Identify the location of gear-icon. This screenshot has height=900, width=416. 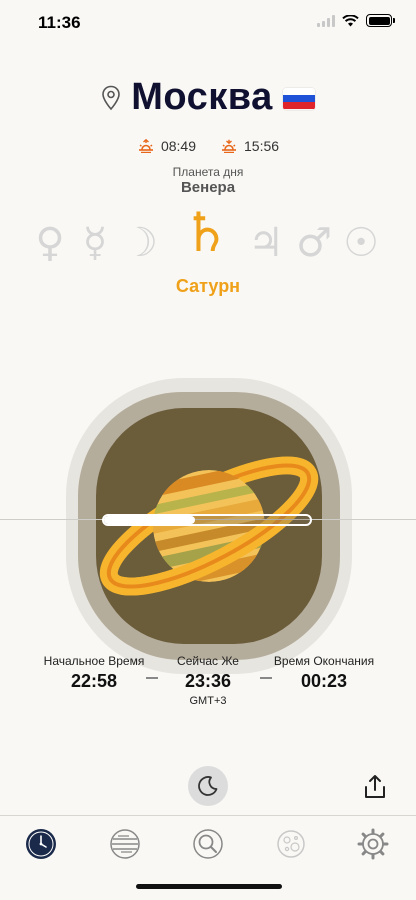
(373, 844).